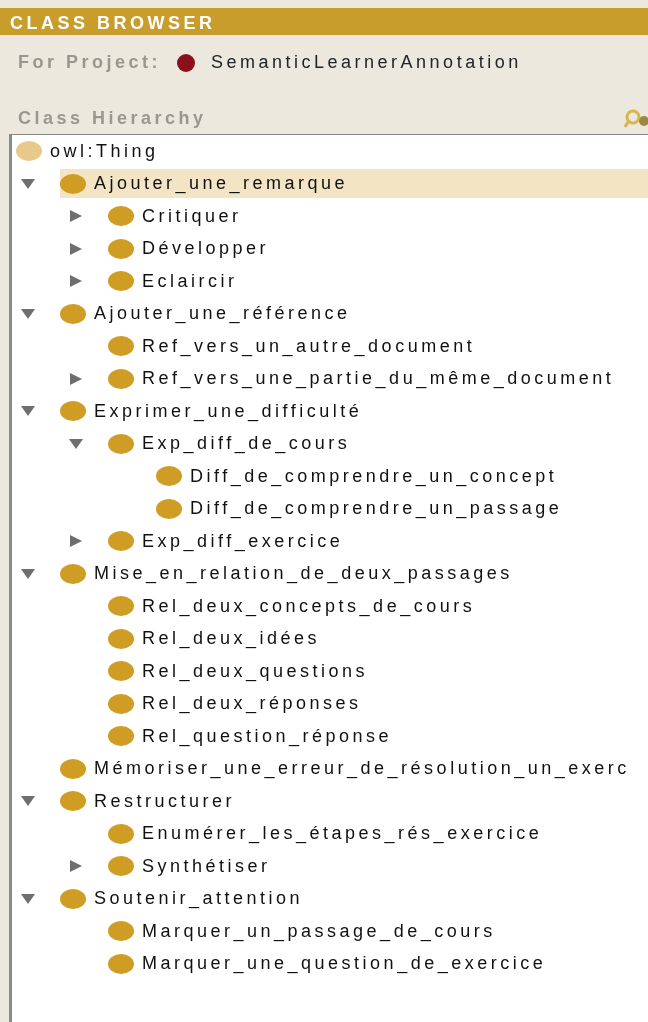  What do you see at coordinates (347, 769) in the screenshot?
I see `tree-item: Mémoriser_une_erreur_de_résolution_un_exerc` at bounding box center [347, 769].